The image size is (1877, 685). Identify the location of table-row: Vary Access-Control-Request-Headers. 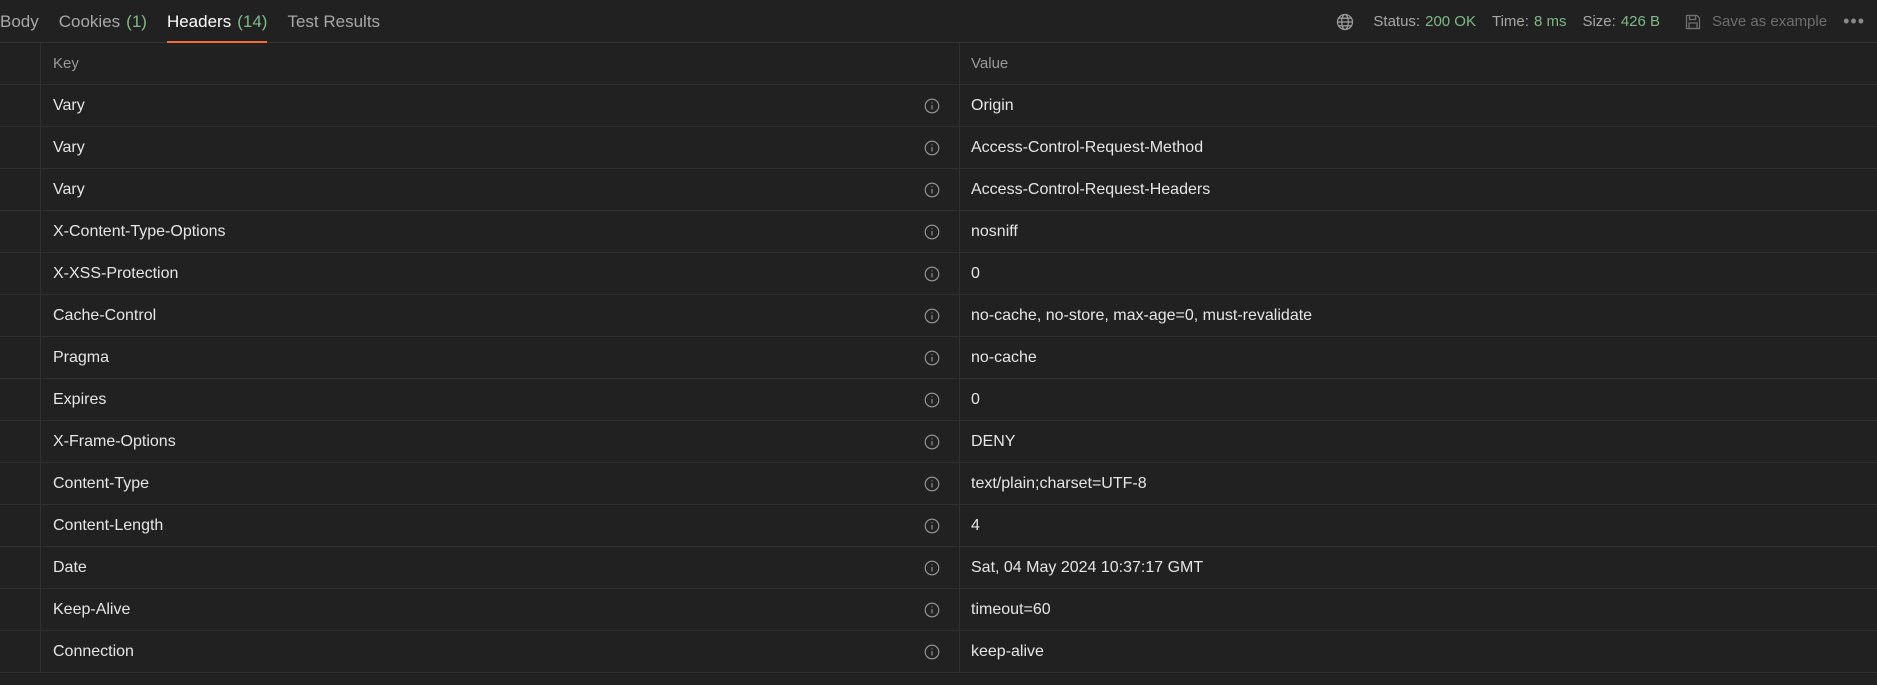
(938, 190).